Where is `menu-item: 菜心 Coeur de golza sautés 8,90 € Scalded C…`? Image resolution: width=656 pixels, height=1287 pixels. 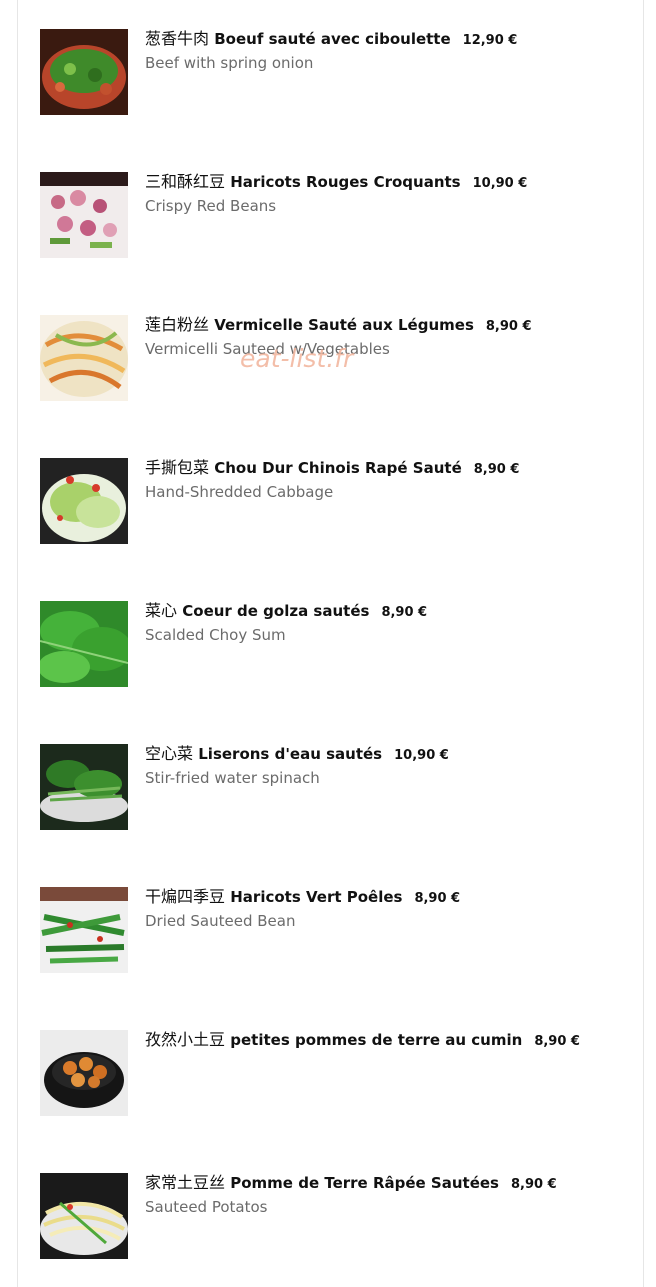 menu-item: 菜心 Coeur de golza sautés 8,90 € Scalded C… is located at coordinates (330, 646).